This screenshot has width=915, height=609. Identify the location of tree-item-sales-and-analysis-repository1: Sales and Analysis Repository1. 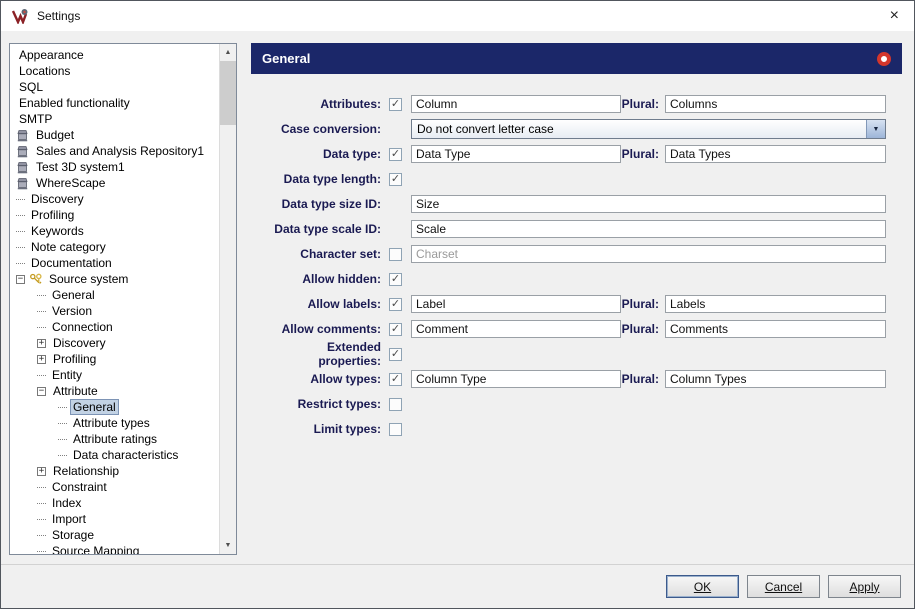
(114, 151).